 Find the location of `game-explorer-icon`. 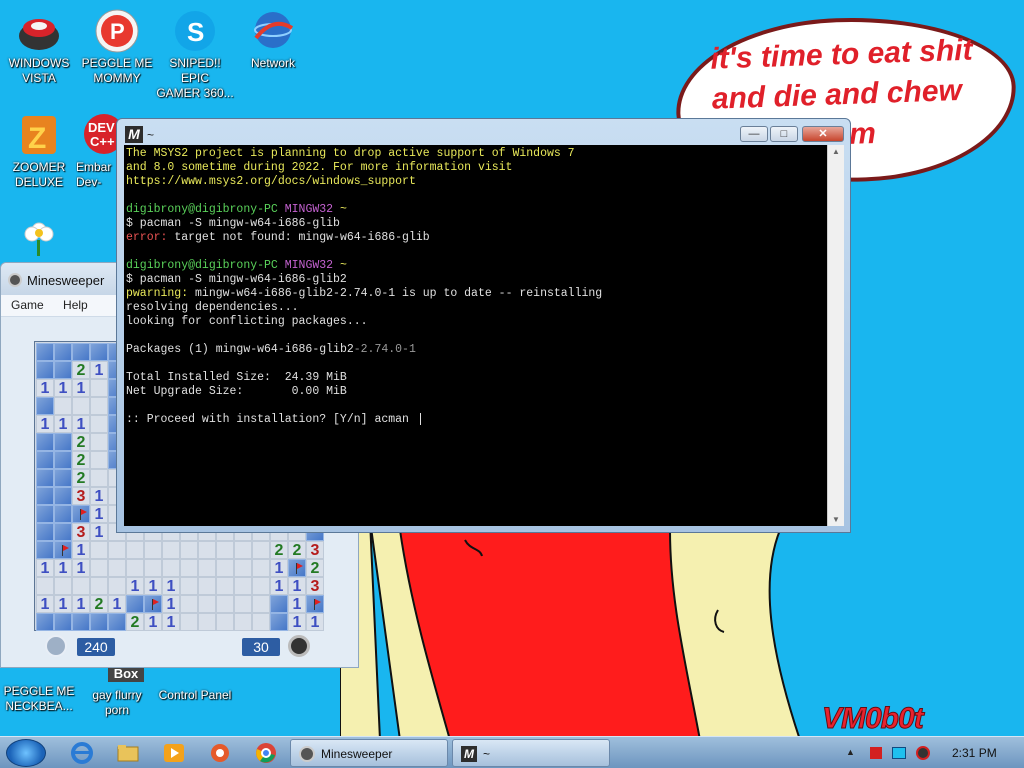

game-explorer-icon is located at coordinates (220, 753).